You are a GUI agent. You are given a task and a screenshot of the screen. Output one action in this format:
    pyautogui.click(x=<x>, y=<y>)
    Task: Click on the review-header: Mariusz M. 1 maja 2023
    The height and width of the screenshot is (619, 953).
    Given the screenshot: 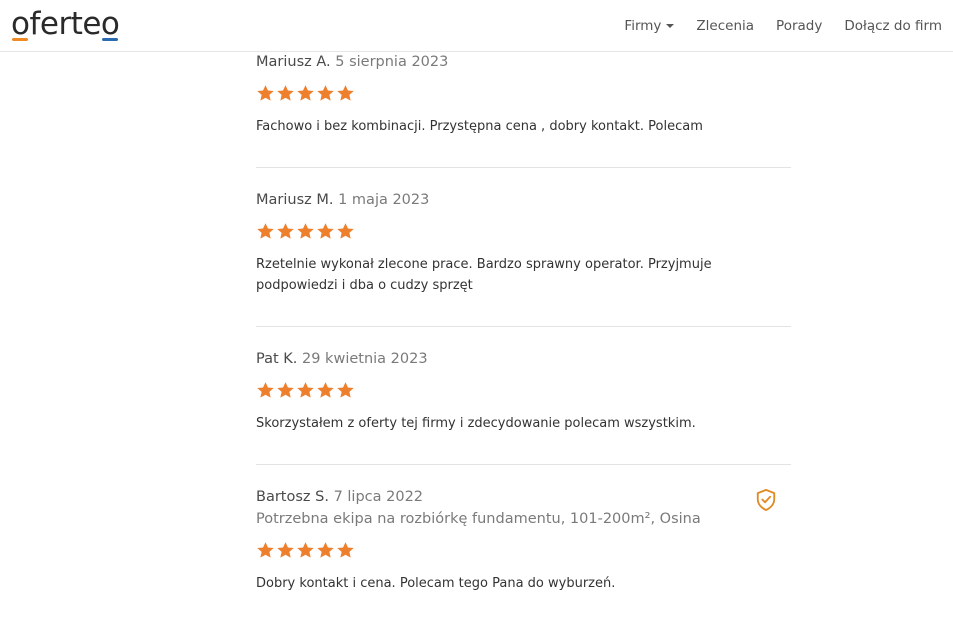 What is the action you would take?
    pyautogui.click(x=523, y=200)
    